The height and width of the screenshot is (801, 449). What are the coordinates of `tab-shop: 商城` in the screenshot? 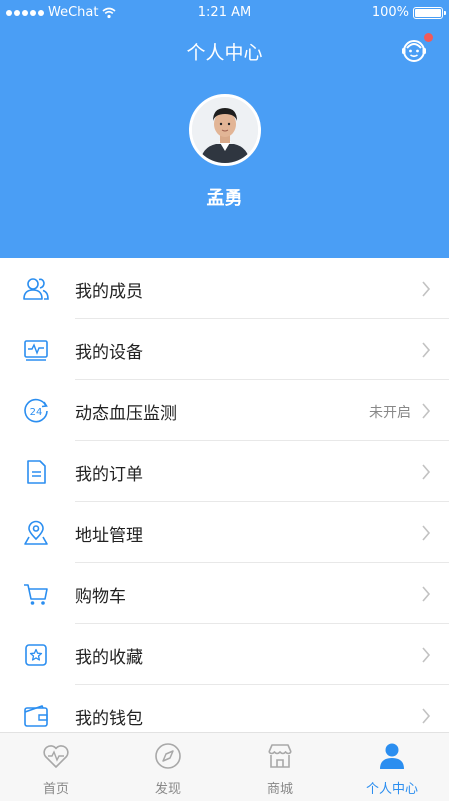 It's located at (280, 767).